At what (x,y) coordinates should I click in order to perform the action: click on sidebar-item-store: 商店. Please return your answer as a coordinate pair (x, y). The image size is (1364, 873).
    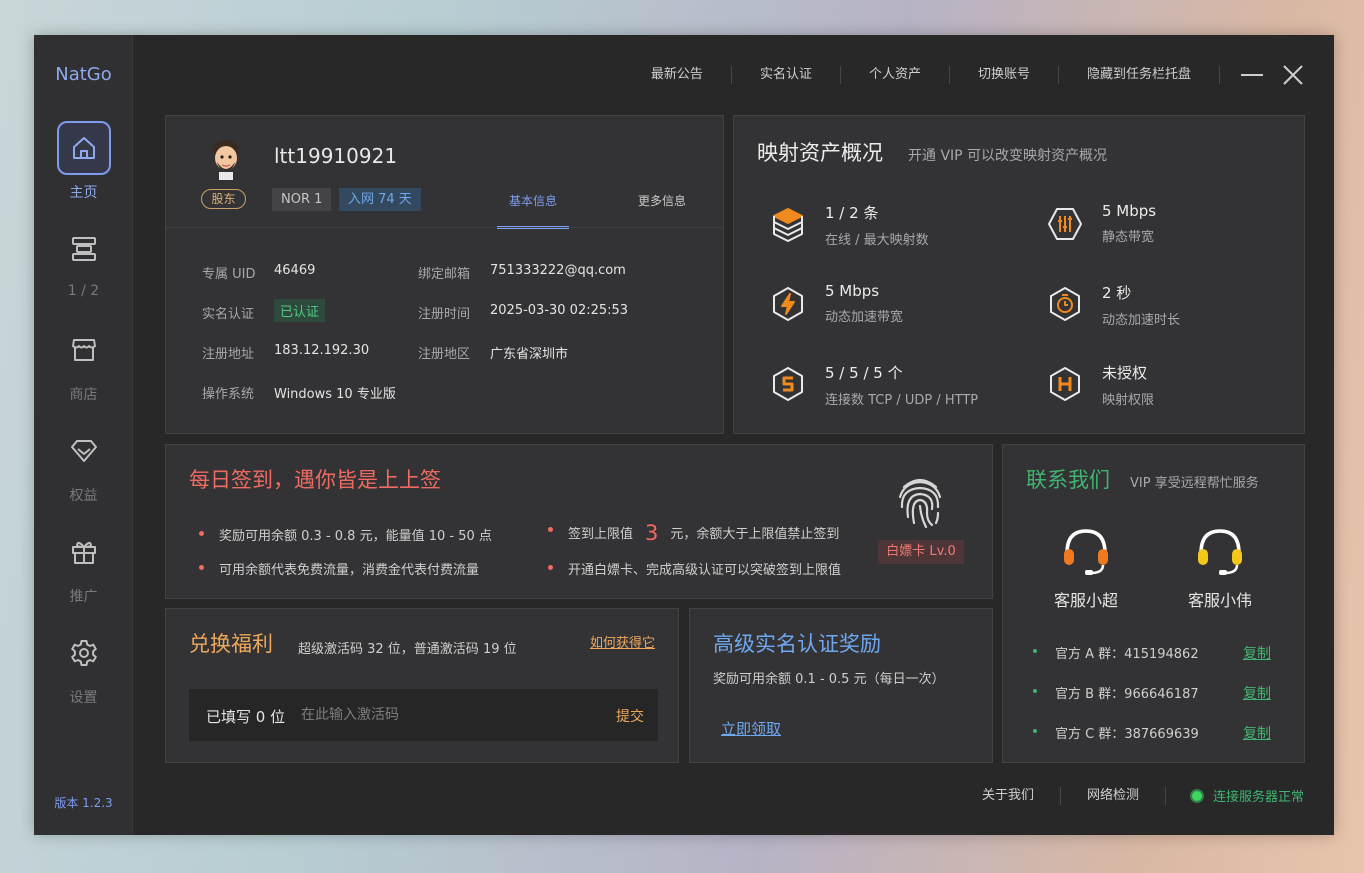
    Looking at the image, I should click on (83, 363).